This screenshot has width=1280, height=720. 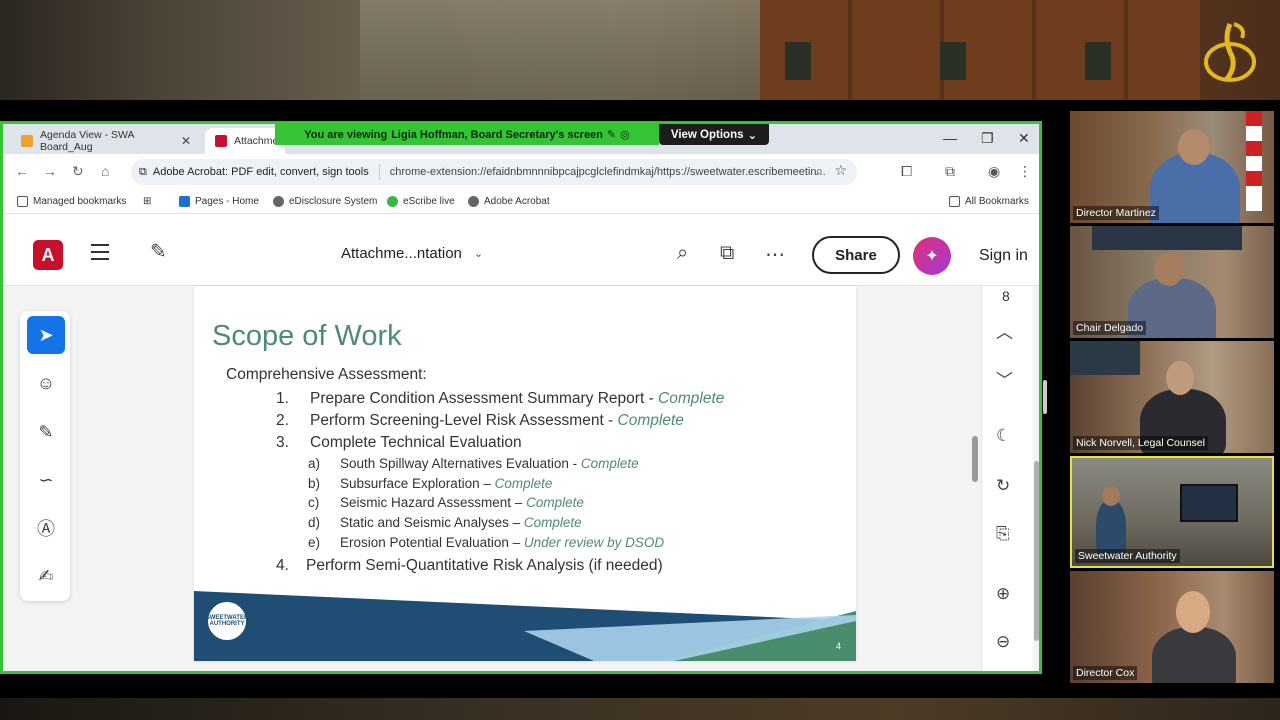 I want to click on window-scroll-thumb, so click(x=1036, y=551).